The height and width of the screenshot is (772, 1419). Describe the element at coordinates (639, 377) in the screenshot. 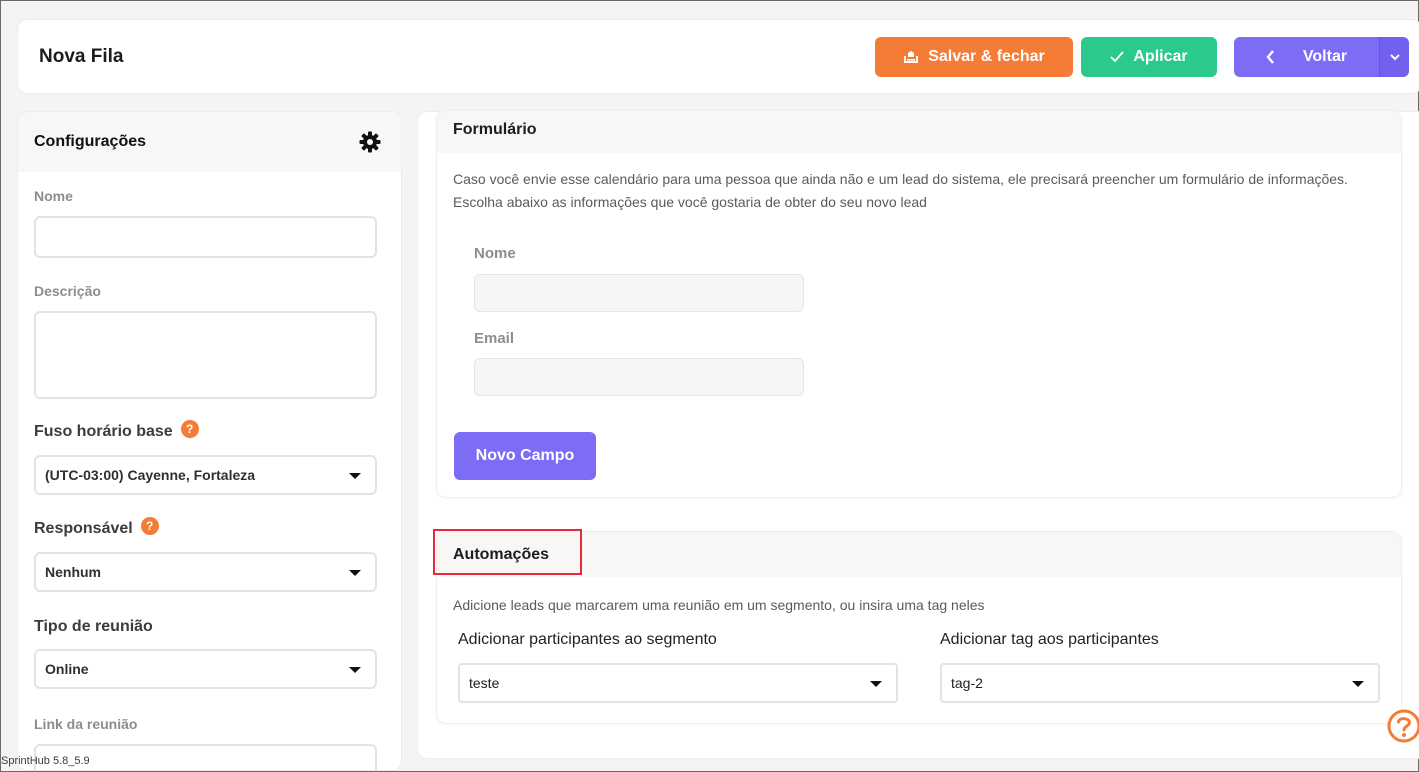

I see `form-email-input` at that location.